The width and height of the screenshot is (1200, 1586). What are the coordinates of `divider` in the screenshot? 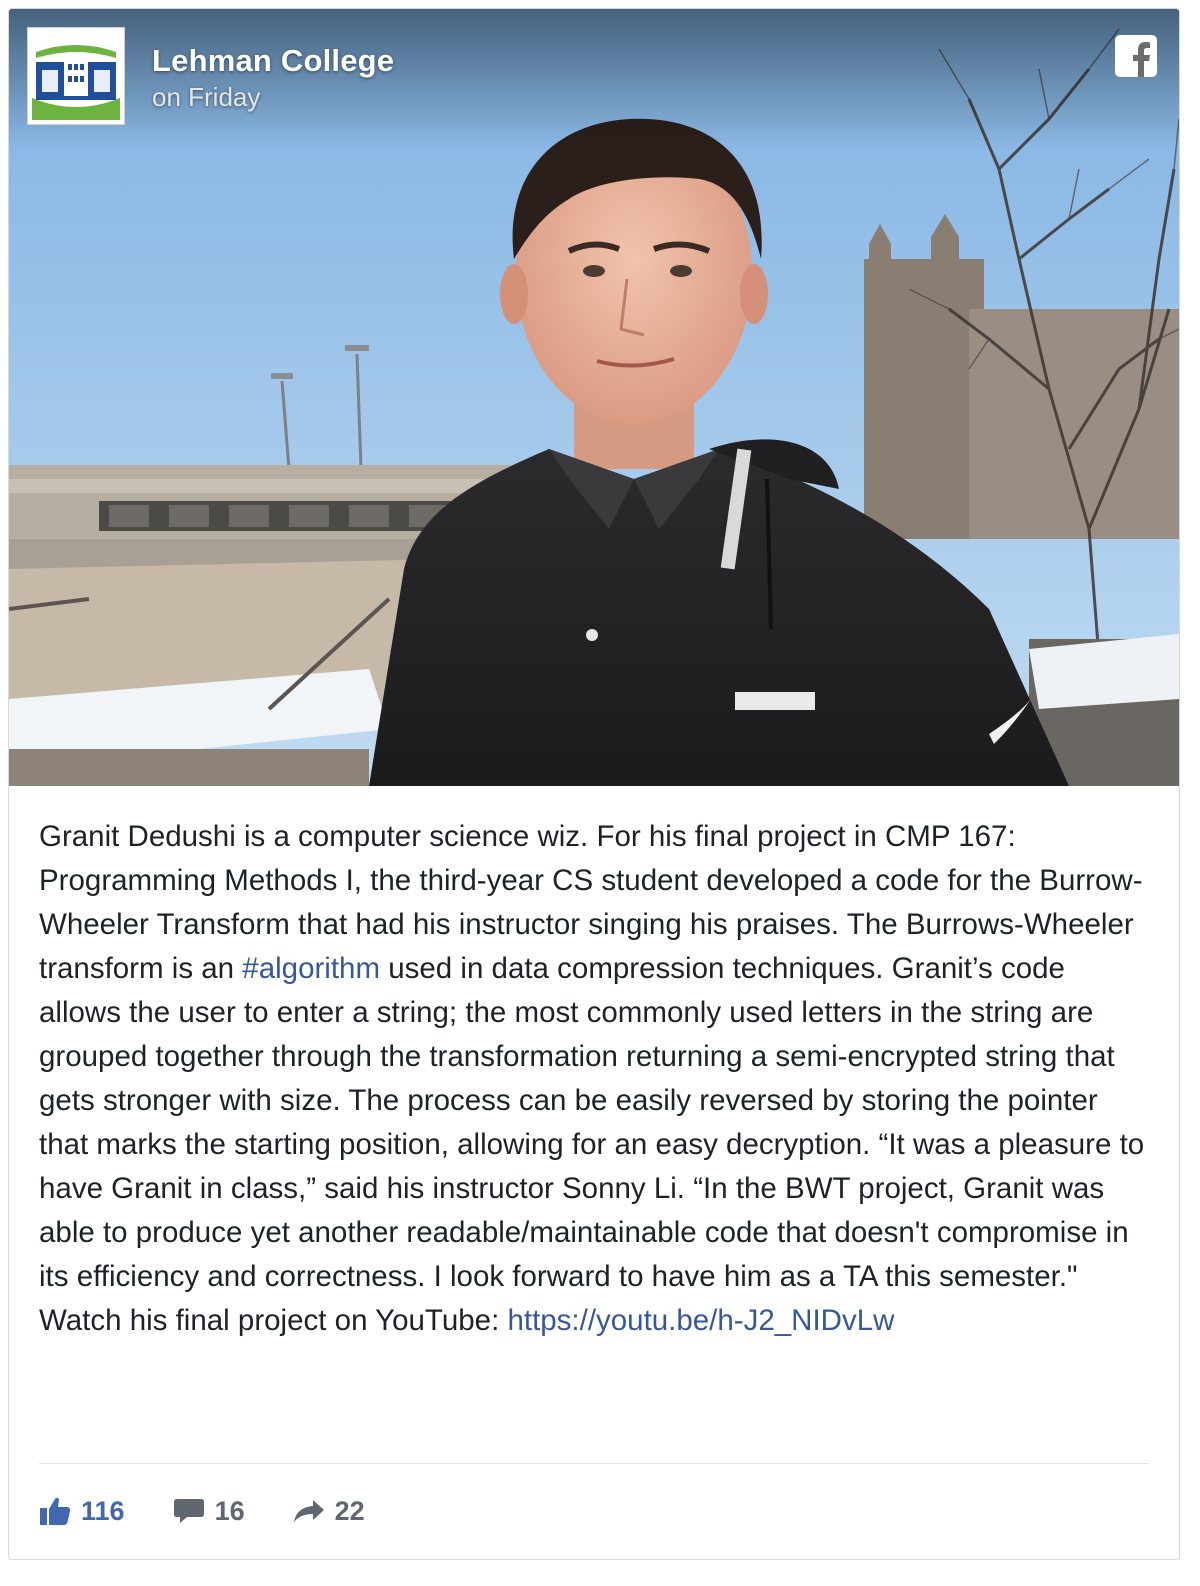 It's located at (594, 1463).